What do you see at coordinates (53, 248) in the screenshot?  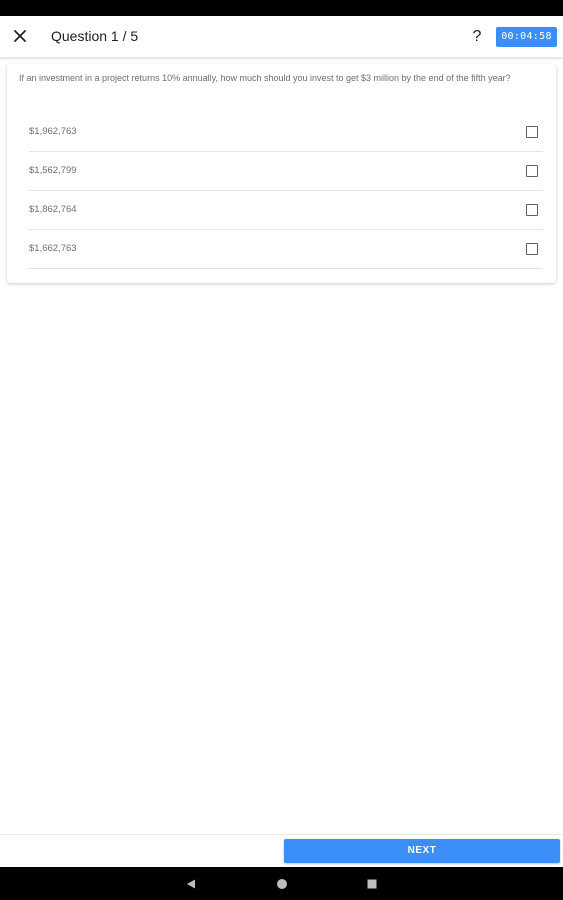 I see `answer-option-label: $1,662,763` at bounding box center [53, 248].